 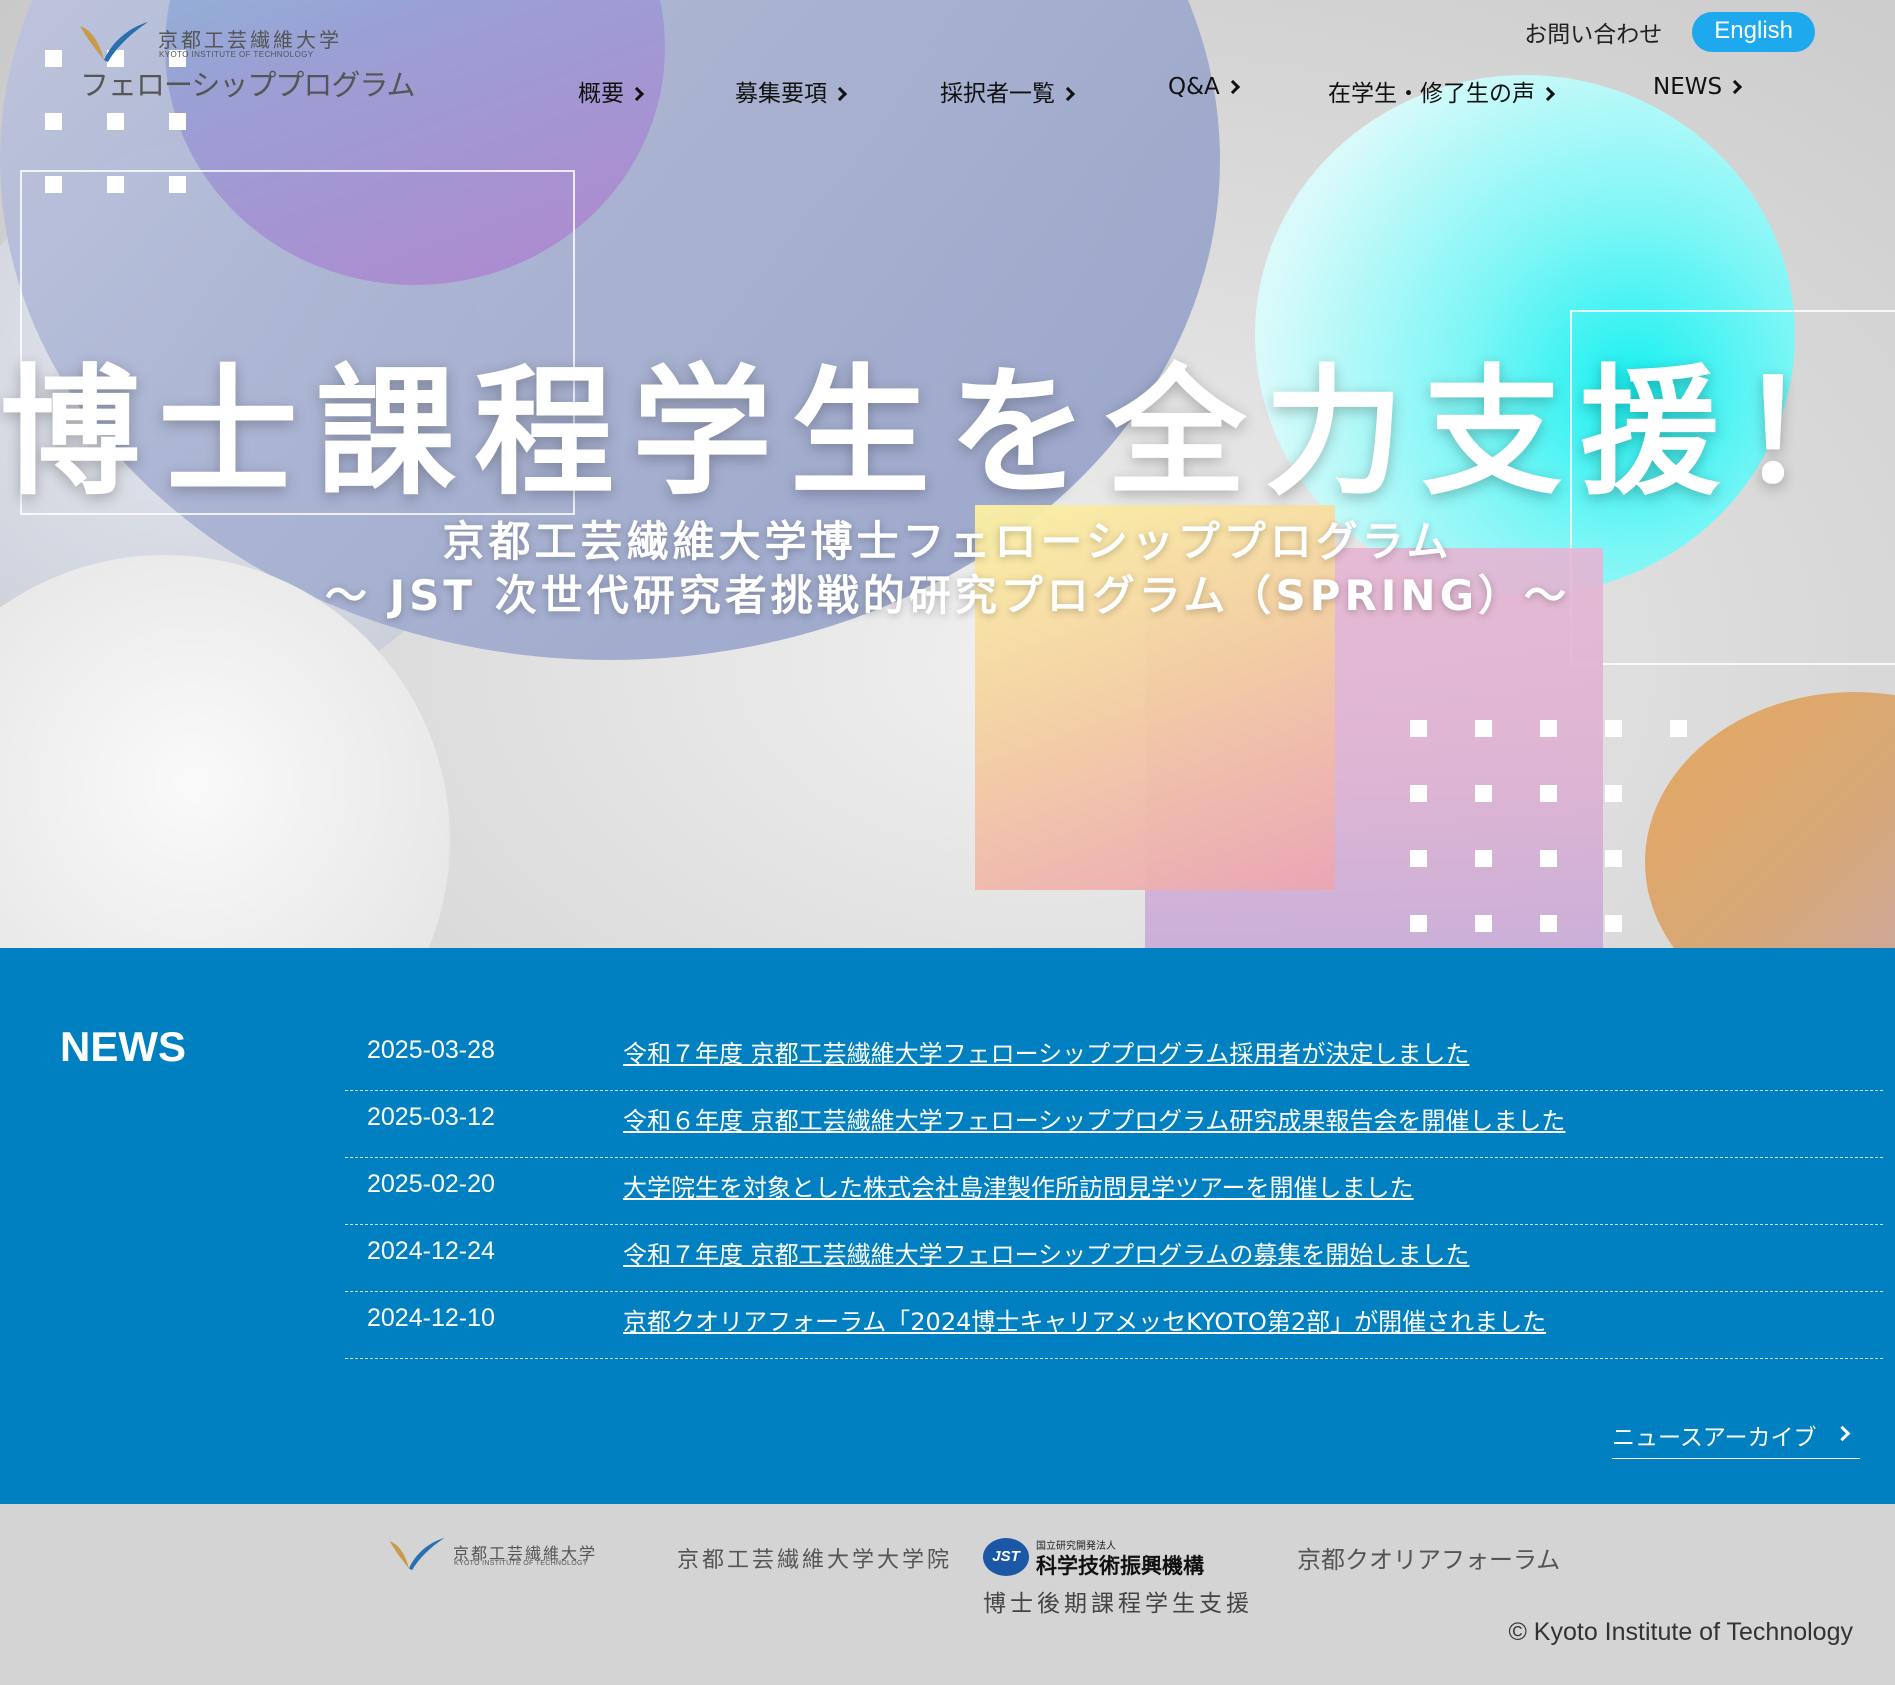 I want to click on jst-sub-label: 博士後期課程学生支援, so click(x=1118, y=1604).